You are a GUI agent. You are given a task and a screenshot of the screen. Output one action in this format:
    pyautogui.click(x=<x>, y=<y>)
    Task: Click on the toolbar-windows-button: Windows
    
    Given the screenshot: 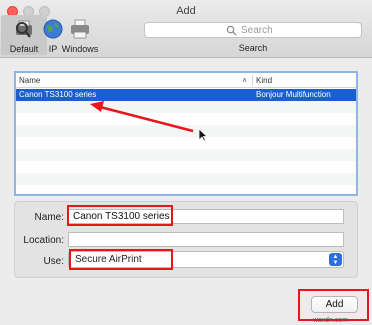 What is the action you would take?
    pyautogui.click(x=80, y=35)
    